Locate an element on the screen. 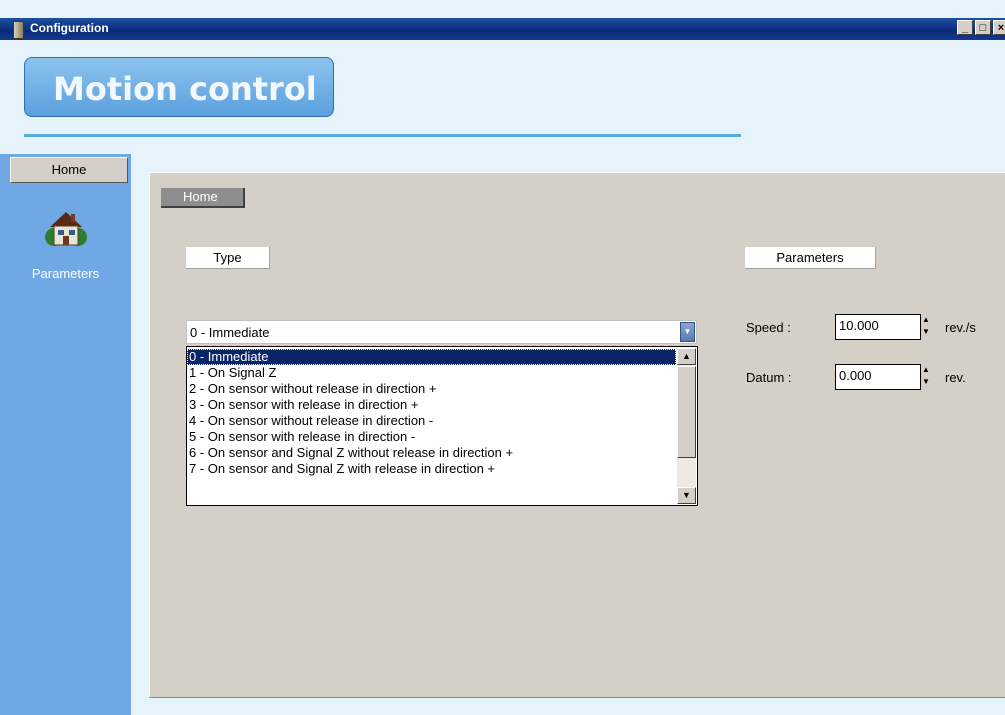 This screenshot has height=715, width=1005. parameters-section-label: Parameters is located at coordinates (810, 258).